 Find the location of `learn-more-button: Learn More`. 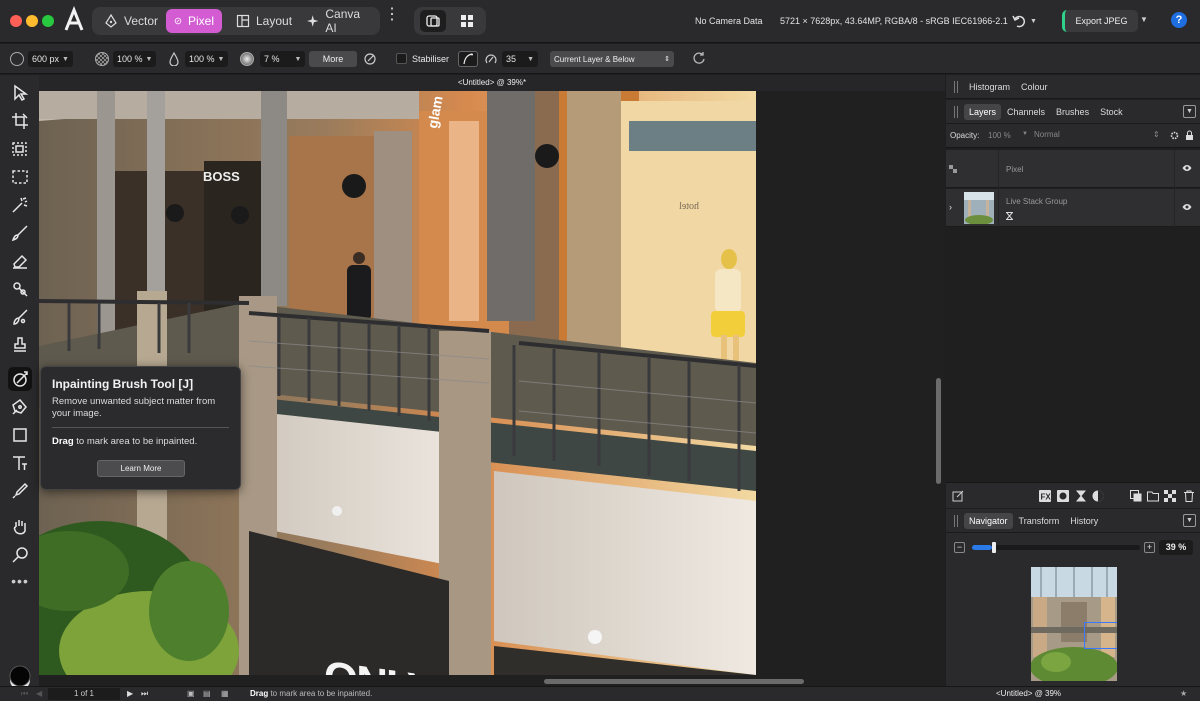

learn-more-button: Learn More is located at coordinates (141, 468).